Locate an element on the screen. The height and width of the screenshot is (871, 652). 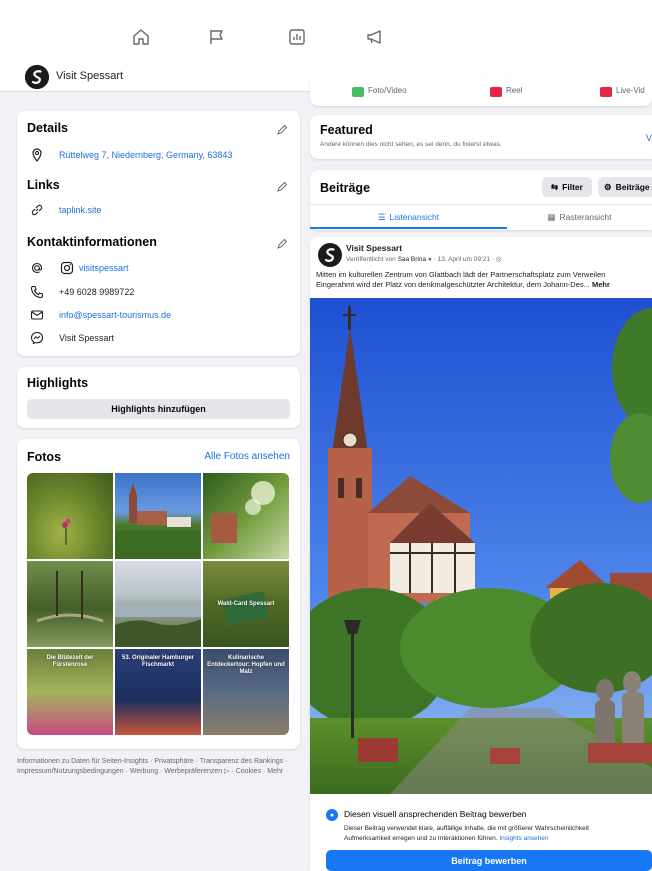
post-author: Visit Spessart is located at coordinates (374, 248).